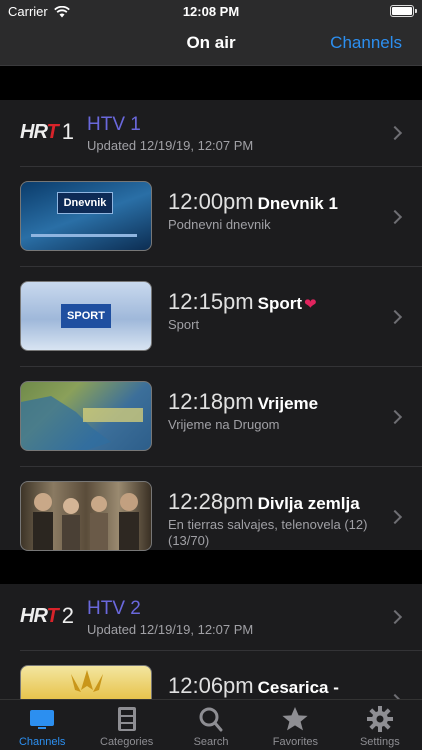  Describe the element at coordinates (86, 216) in the screenshot. I see `program-thumbnail: Dnevnik` at that location.